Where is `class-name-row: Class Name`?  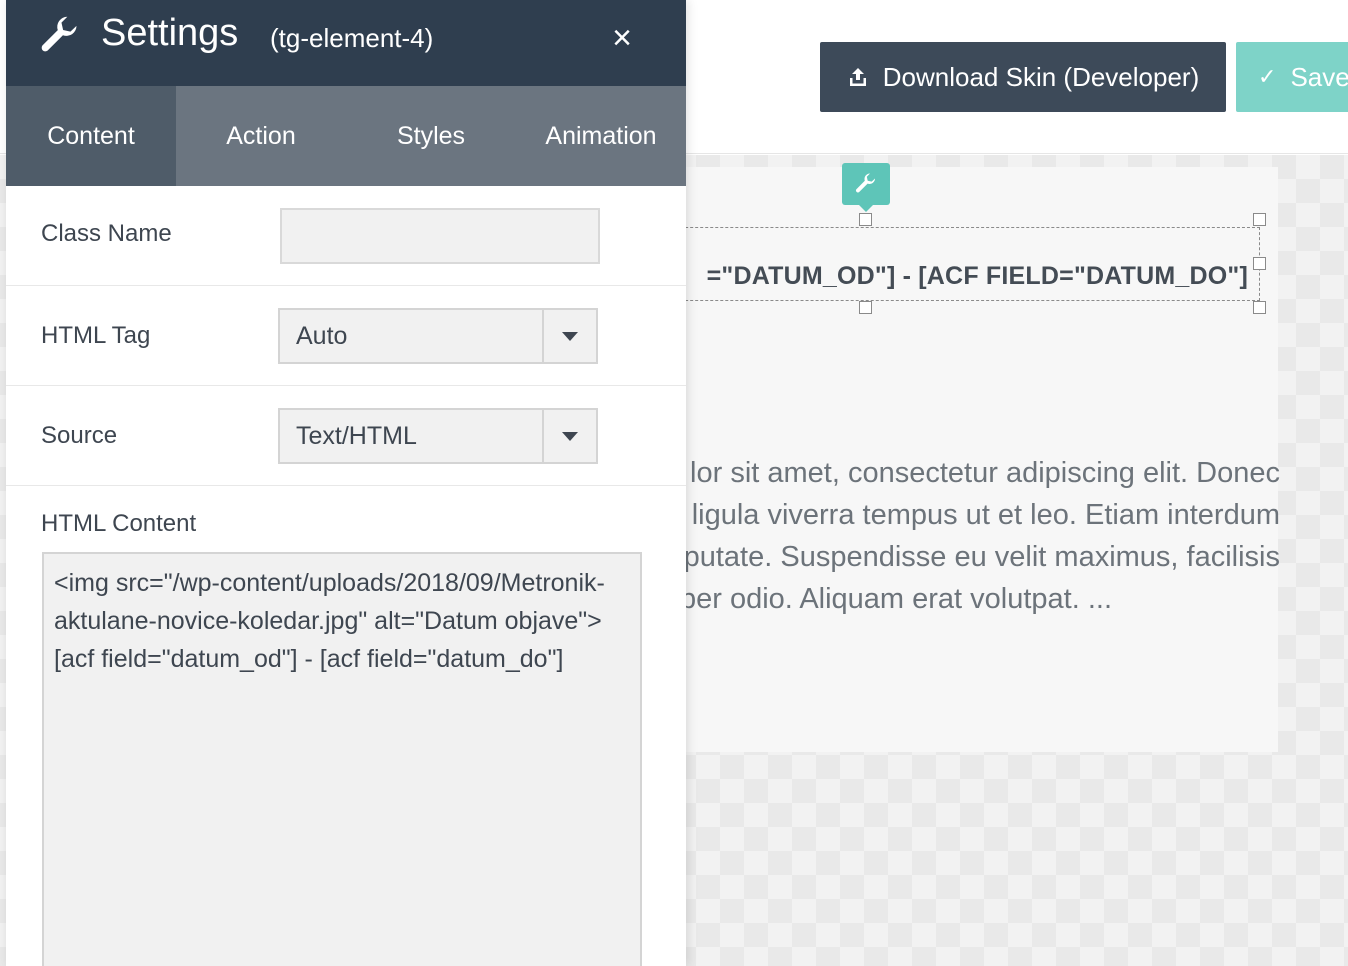 class-name-row: Class Name is located at coordinates (346, 236).